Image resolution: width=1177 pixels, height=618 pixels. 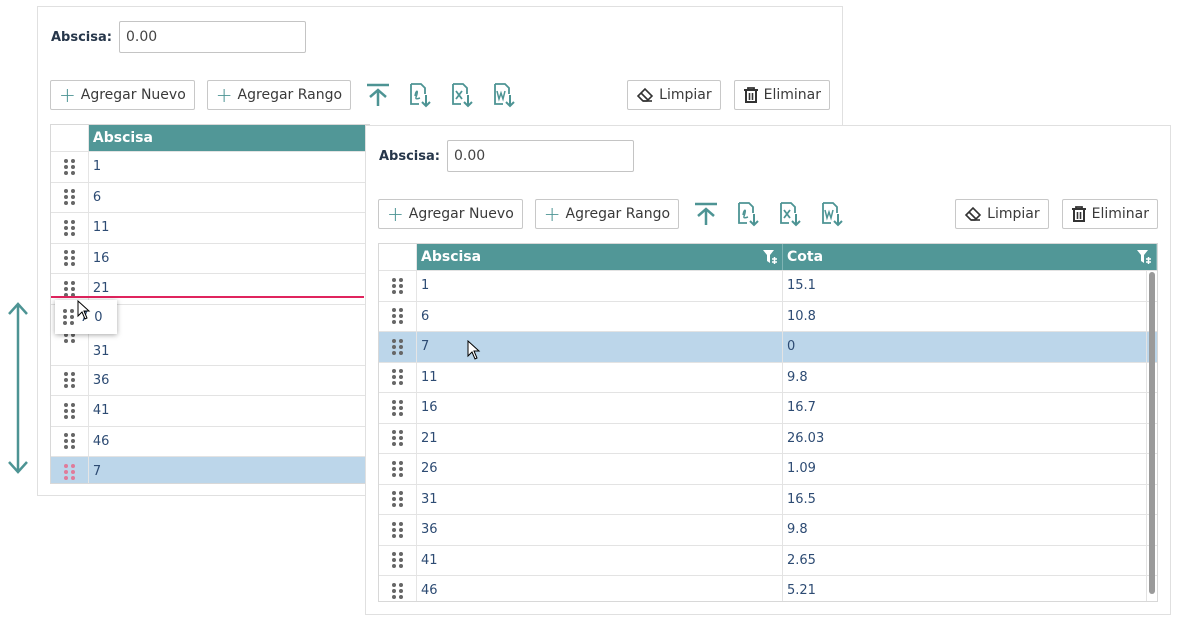 I want to click on front-header-cota: Cota, so click(x=970, y=257).